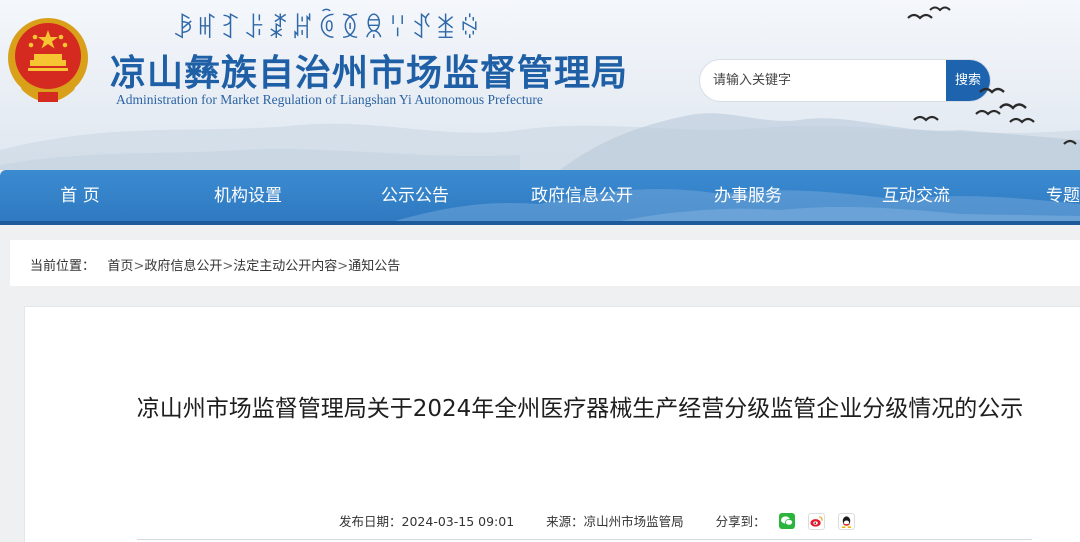 This screenshot has height=542, width=1080. I want to click on nav-item-topics: 专题, so click(1063, 196).